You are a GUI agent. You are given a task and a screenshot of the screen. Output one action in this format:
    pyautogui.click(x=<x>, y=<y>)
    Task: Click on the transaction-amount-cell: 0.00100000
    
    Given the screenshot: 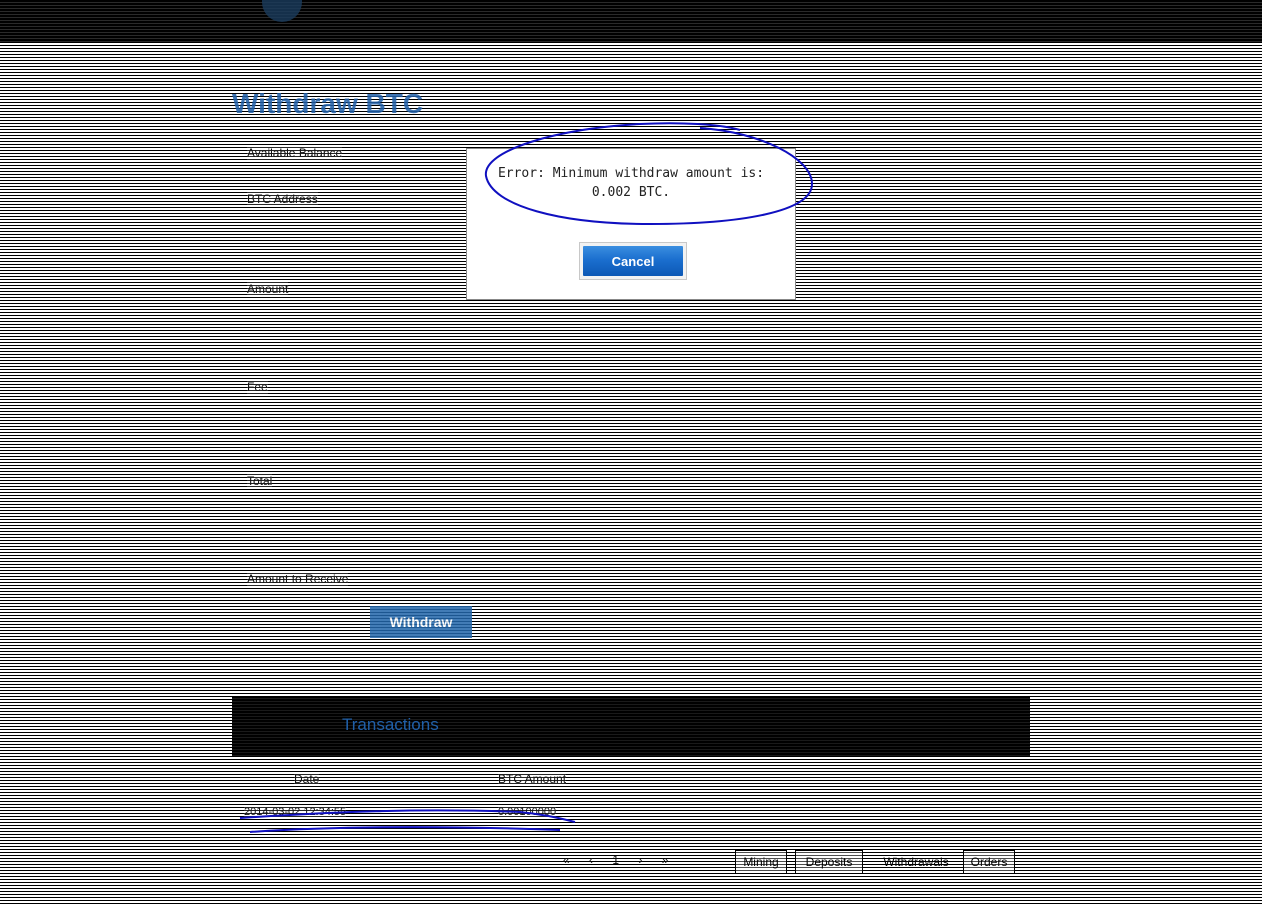 What is the action you would take?
    pyautogui.click(x=527, y=812)
    